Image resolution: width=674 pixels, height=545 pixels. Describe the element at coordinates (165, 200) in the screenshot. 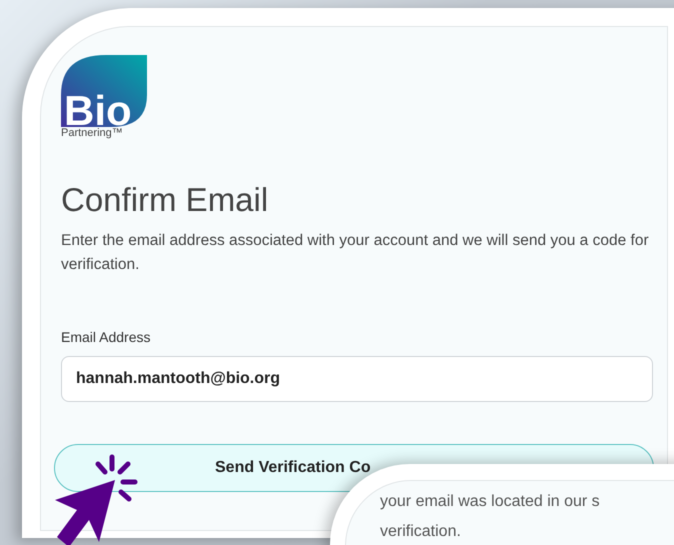

I see `page-title: Confirm Email` at that location.